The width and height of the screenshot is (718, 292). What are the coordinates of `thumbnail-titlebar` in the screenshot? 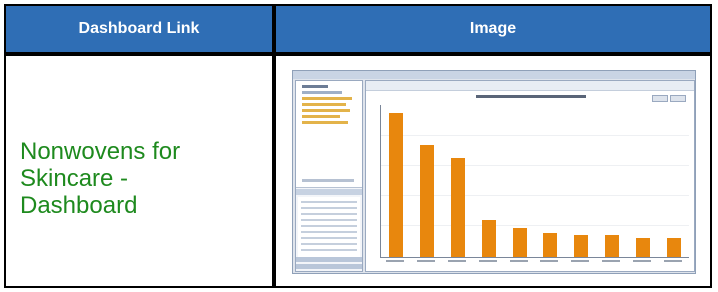 It's located at (494, 75).